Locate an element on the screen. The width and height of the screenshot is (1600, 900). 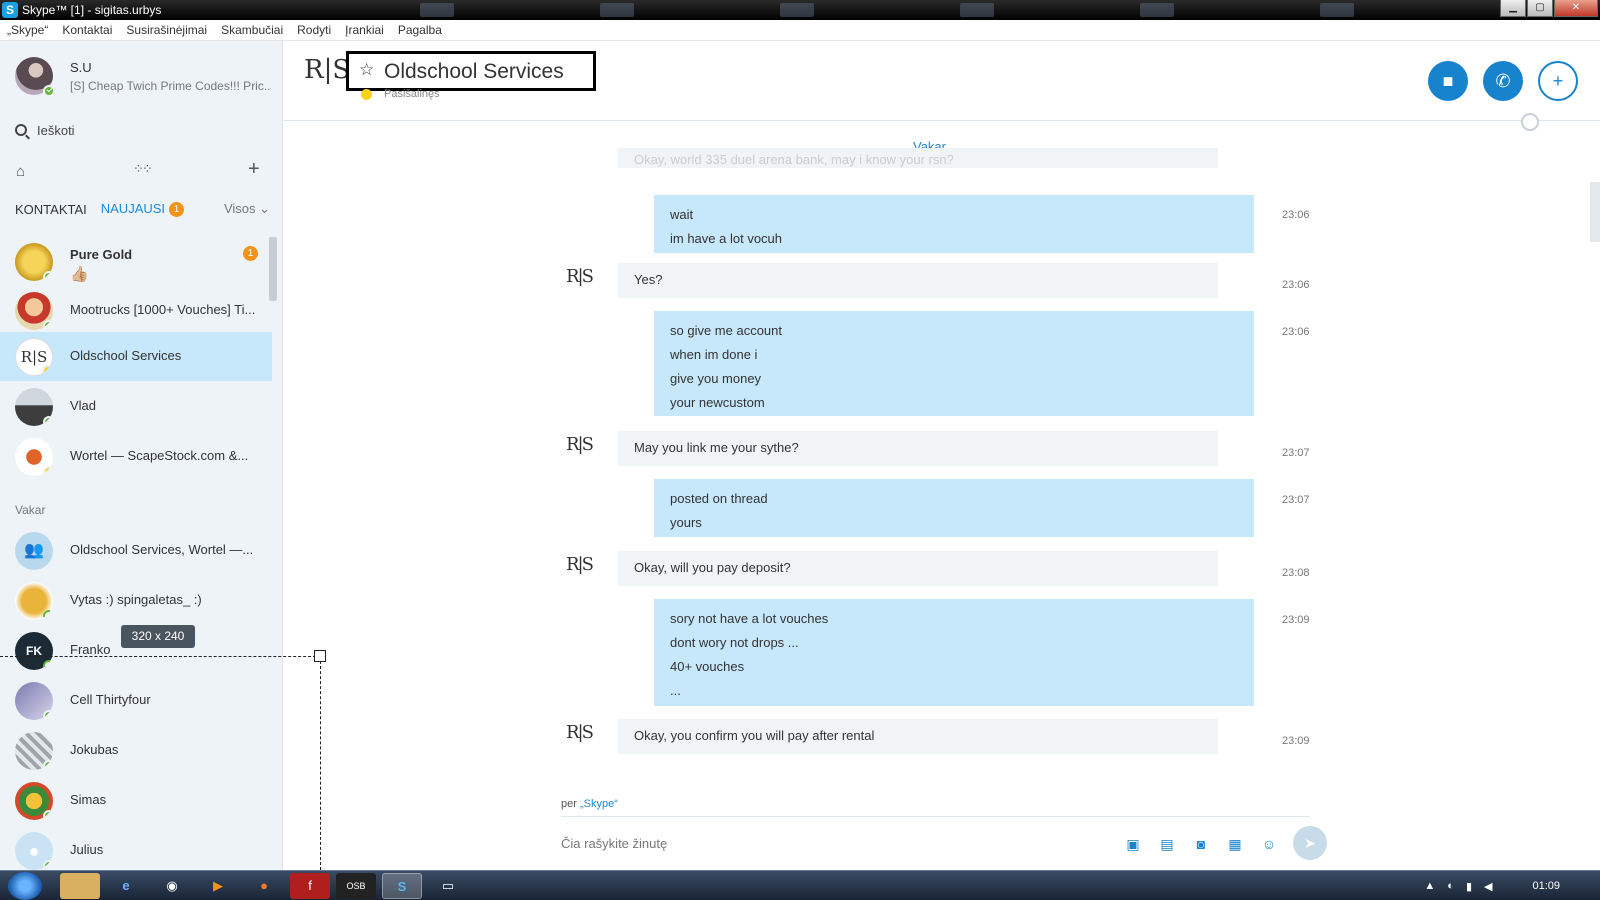
contact-name: Simas is located at coordinates (88, 799).